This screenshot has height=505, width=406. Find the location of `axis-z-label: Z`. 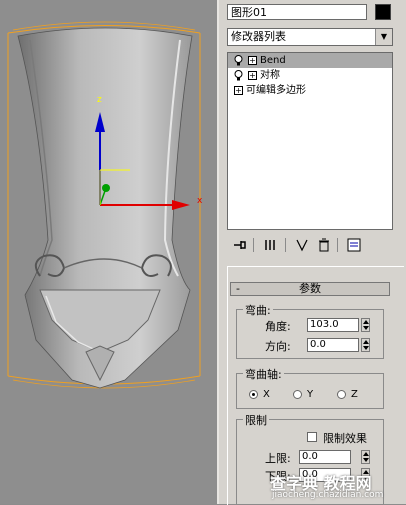

axis-z-label: Z is located at coordinates (354, 394).